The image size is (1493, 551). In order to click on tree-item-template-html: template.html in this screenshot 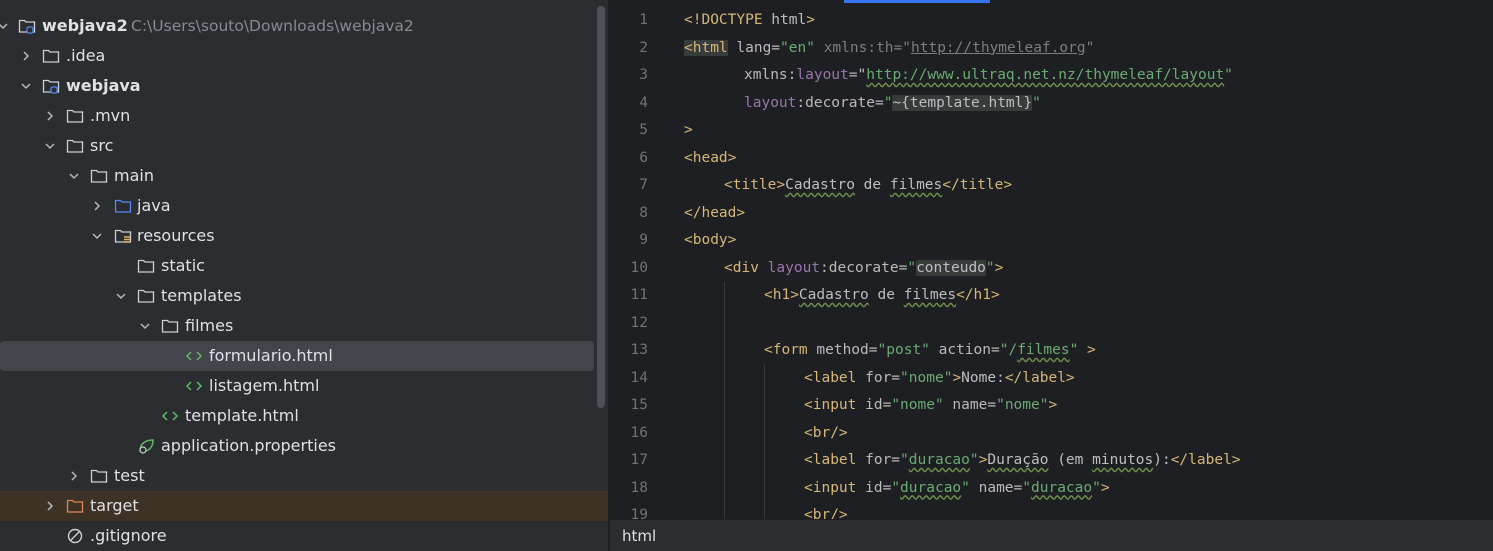, I will do `click(304, 416)`.